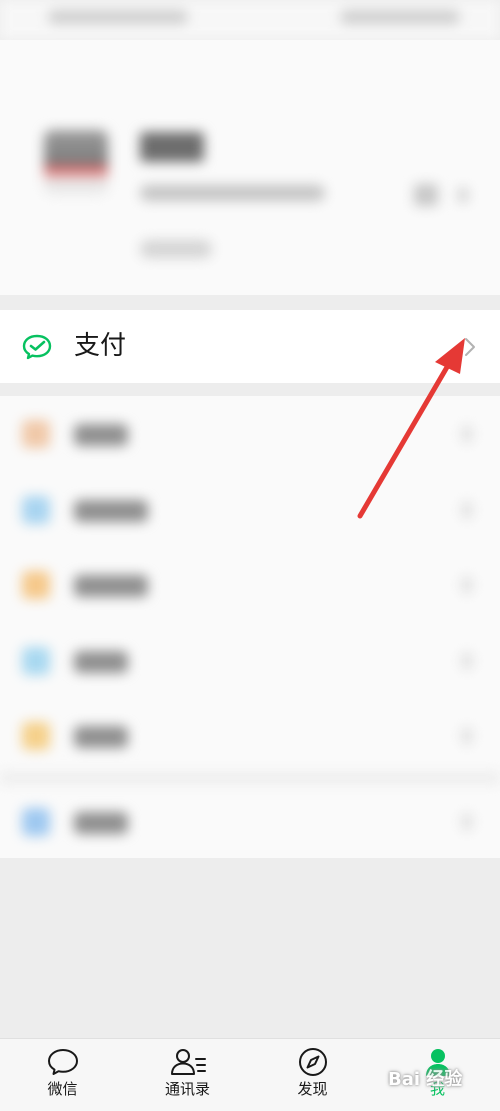 This screenshot has width=500, height=1111. I want to click on tab-label: 通讯录, so click(187, 1089).